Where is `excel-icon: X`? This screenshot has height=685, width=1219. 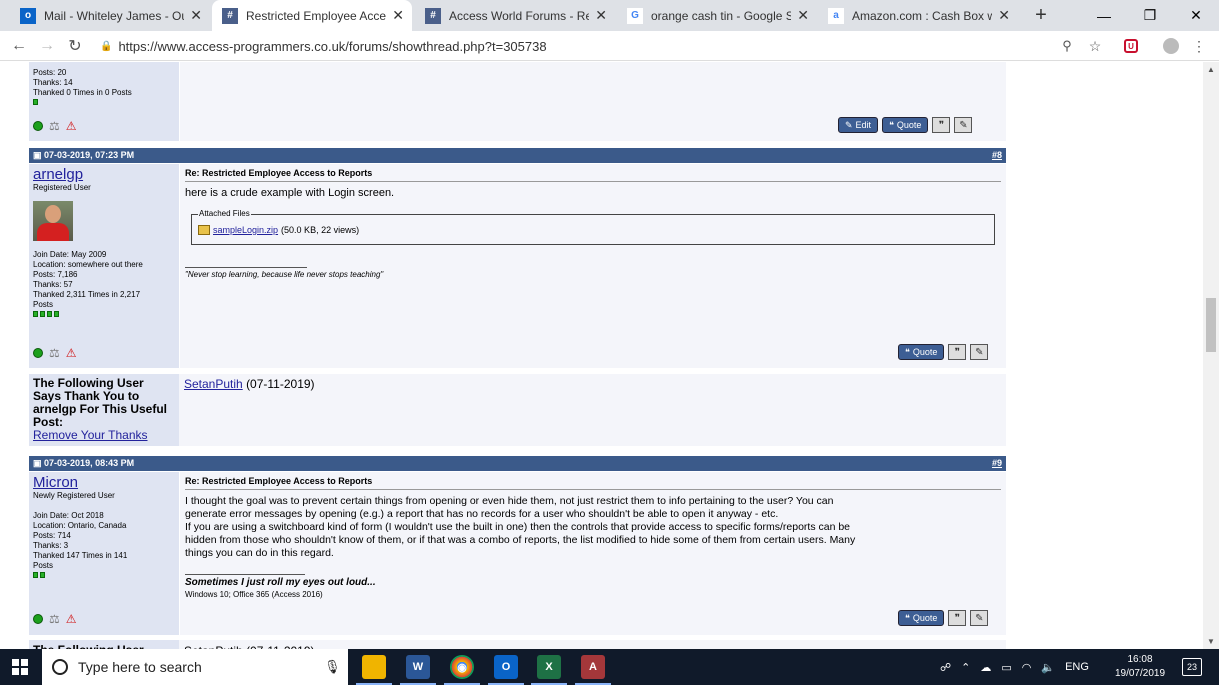 excel-icon: X is located at coordinates (549, 667).